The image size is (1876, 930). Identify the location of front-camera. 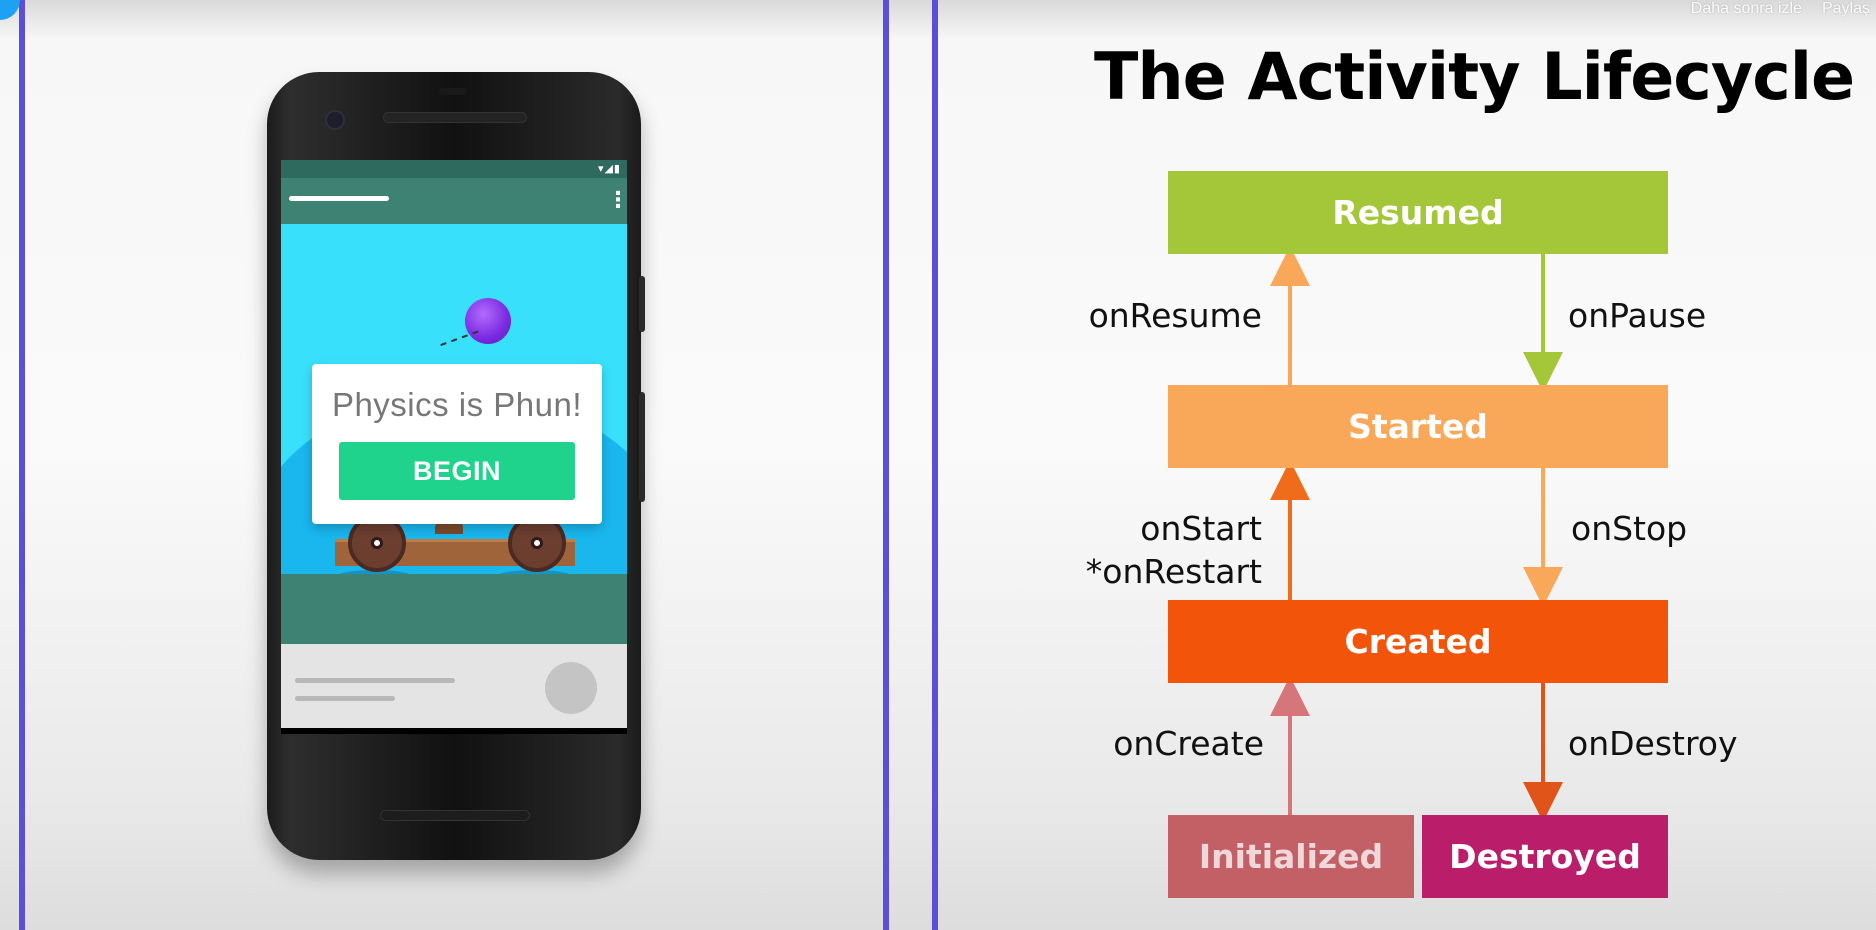
(335, 120).